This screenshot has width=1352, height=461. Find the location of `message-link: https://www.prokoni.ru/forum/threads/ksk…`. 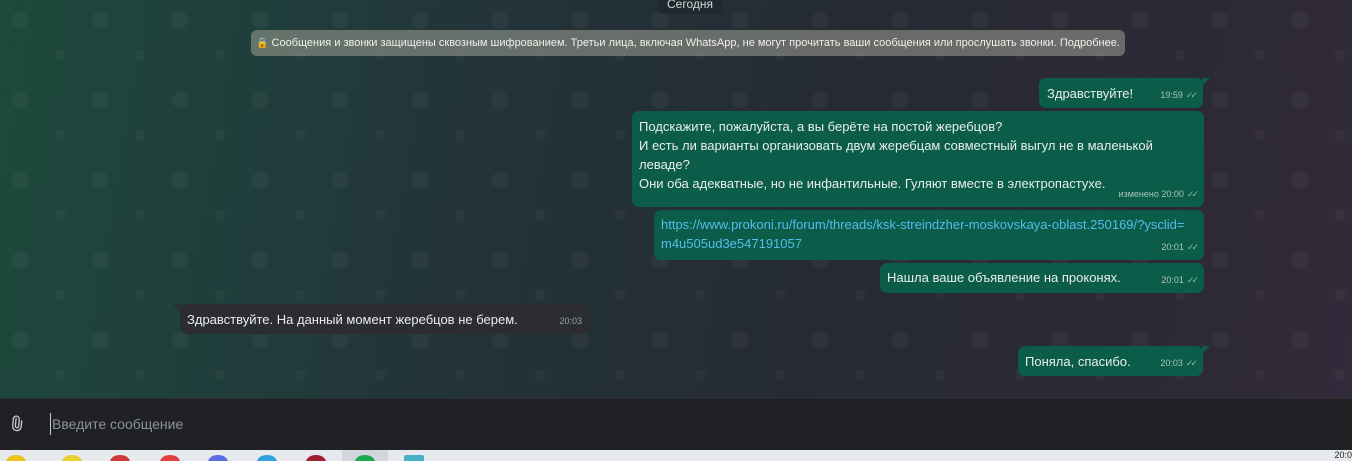

message-link: https://www.prokoni.ru/forum/threads/ksk… is located at coordinates (926, 234).